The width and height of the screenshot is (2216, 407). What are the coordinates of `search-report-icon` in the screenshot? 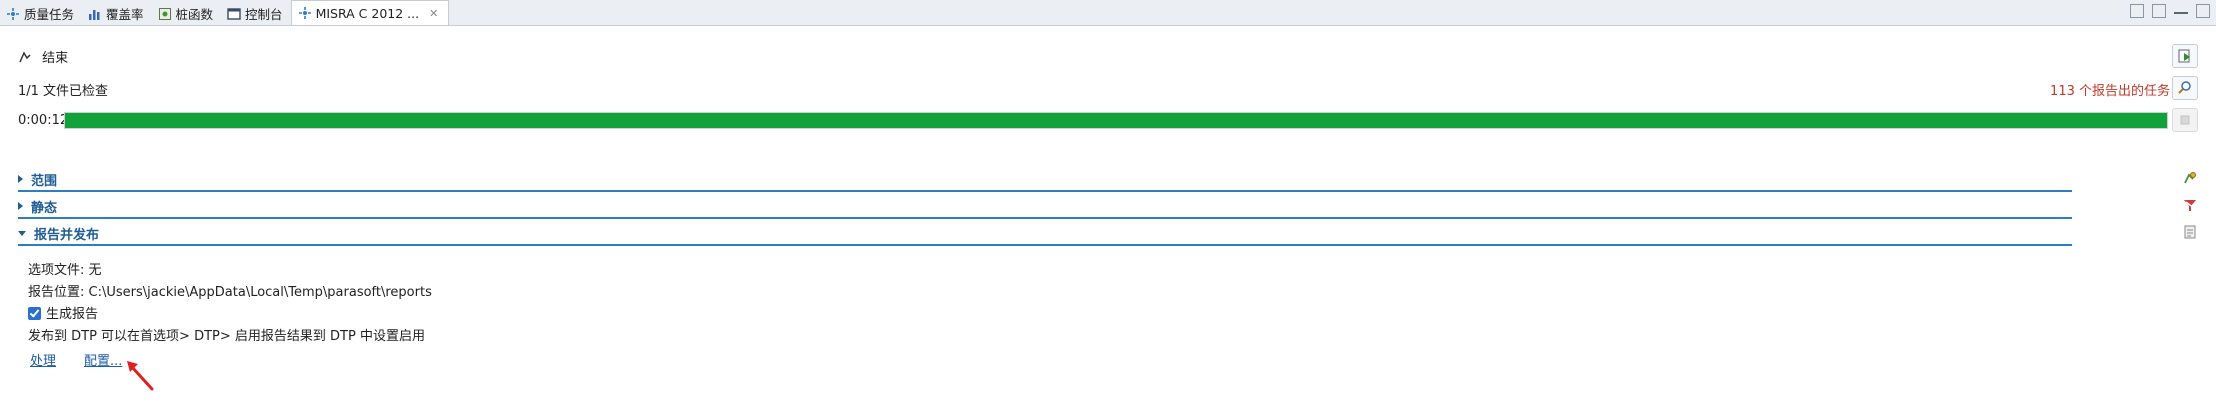 It's located at (2184, 87).